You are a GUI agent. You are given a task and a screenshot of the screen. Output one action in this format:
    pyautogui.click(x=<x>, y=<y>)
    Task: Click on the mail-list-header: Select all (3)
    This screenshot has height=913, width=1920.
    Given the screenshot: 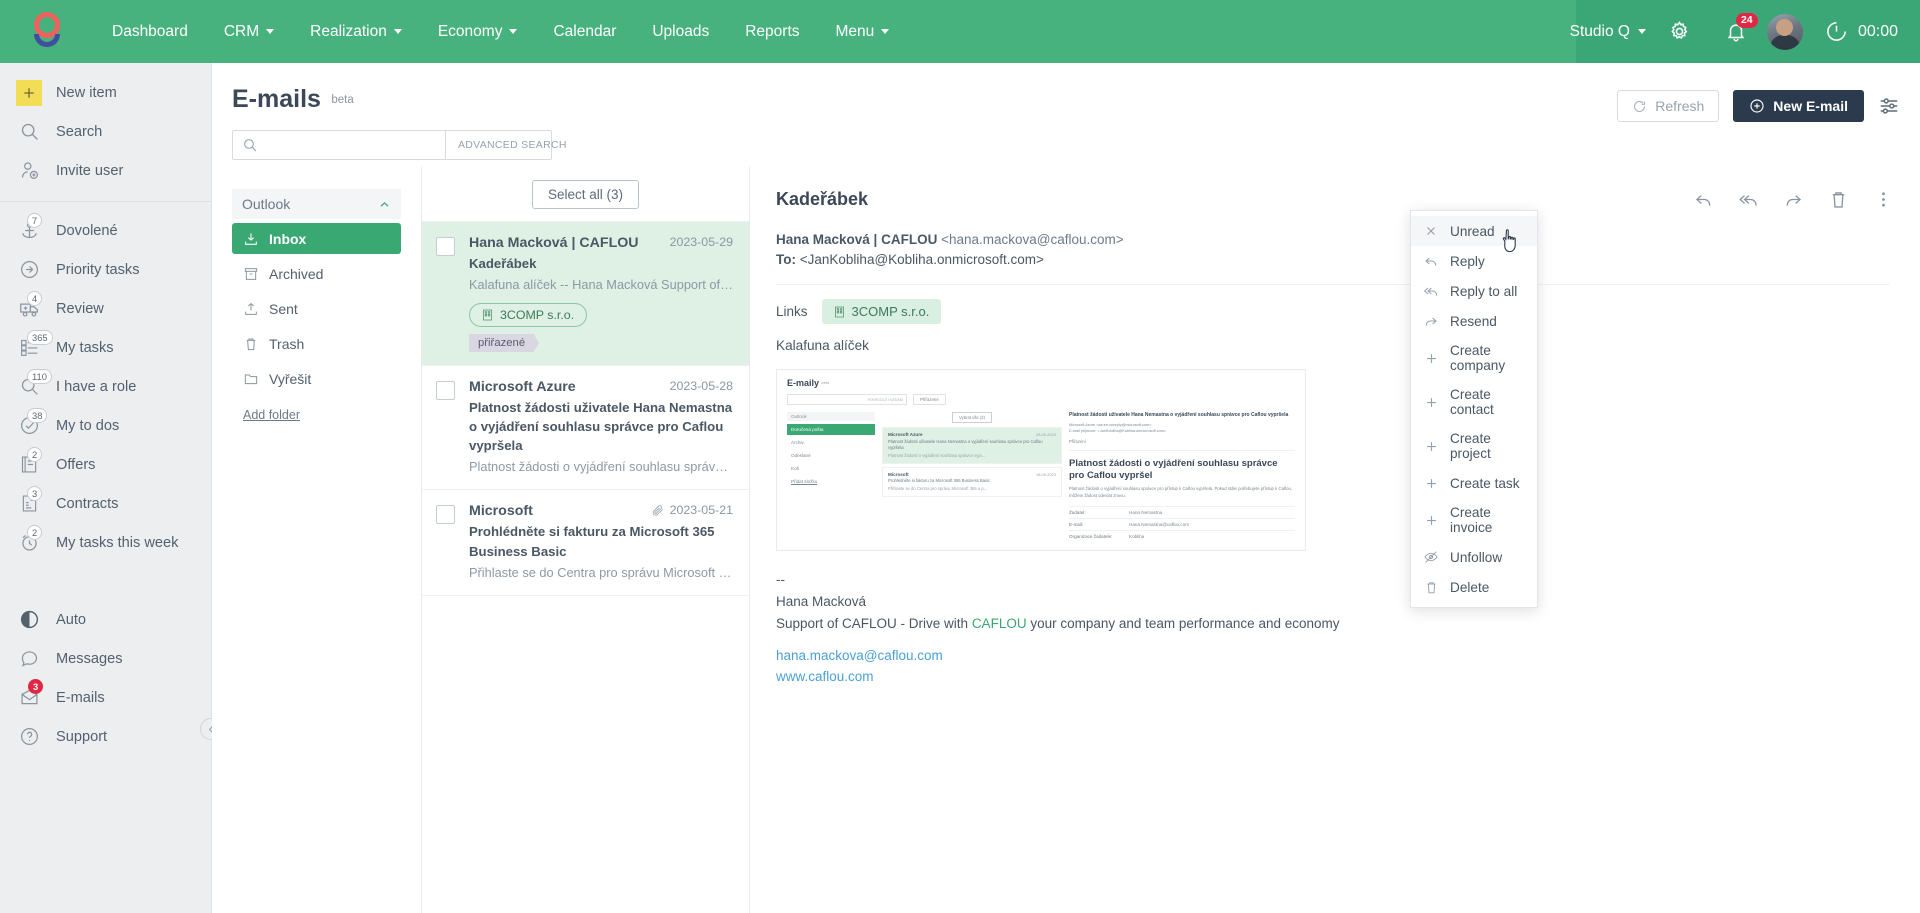 What is the action you would take?
    pyautogui.click(x=585, y=194)
    